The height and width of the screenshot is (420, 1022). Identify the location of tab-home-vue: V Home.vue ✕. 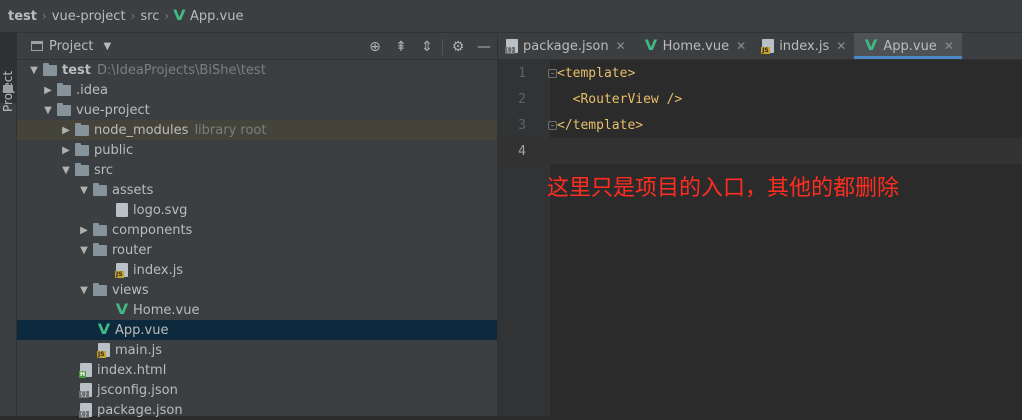
(694, 46).